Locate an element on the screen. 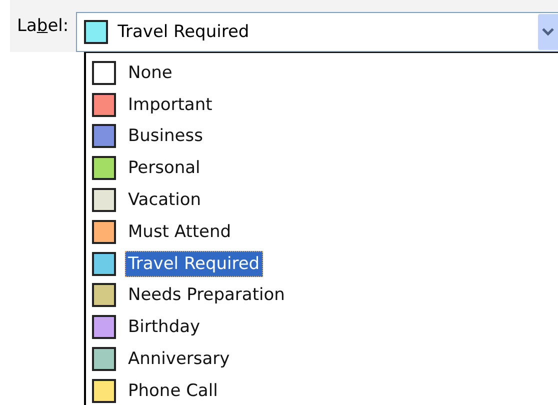 Image resolution: width=558 pixels, height=405 pixels. caret-icon is located at coordinates (548, 32).